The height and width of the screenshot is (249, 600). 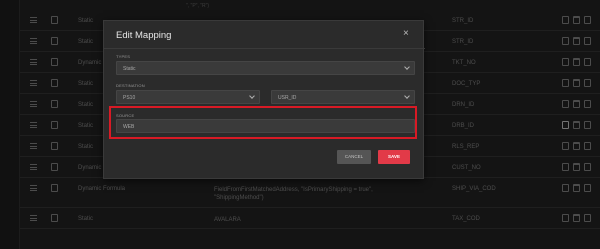 I want to click on types-select-value: Static, so click(x=129, y=69).